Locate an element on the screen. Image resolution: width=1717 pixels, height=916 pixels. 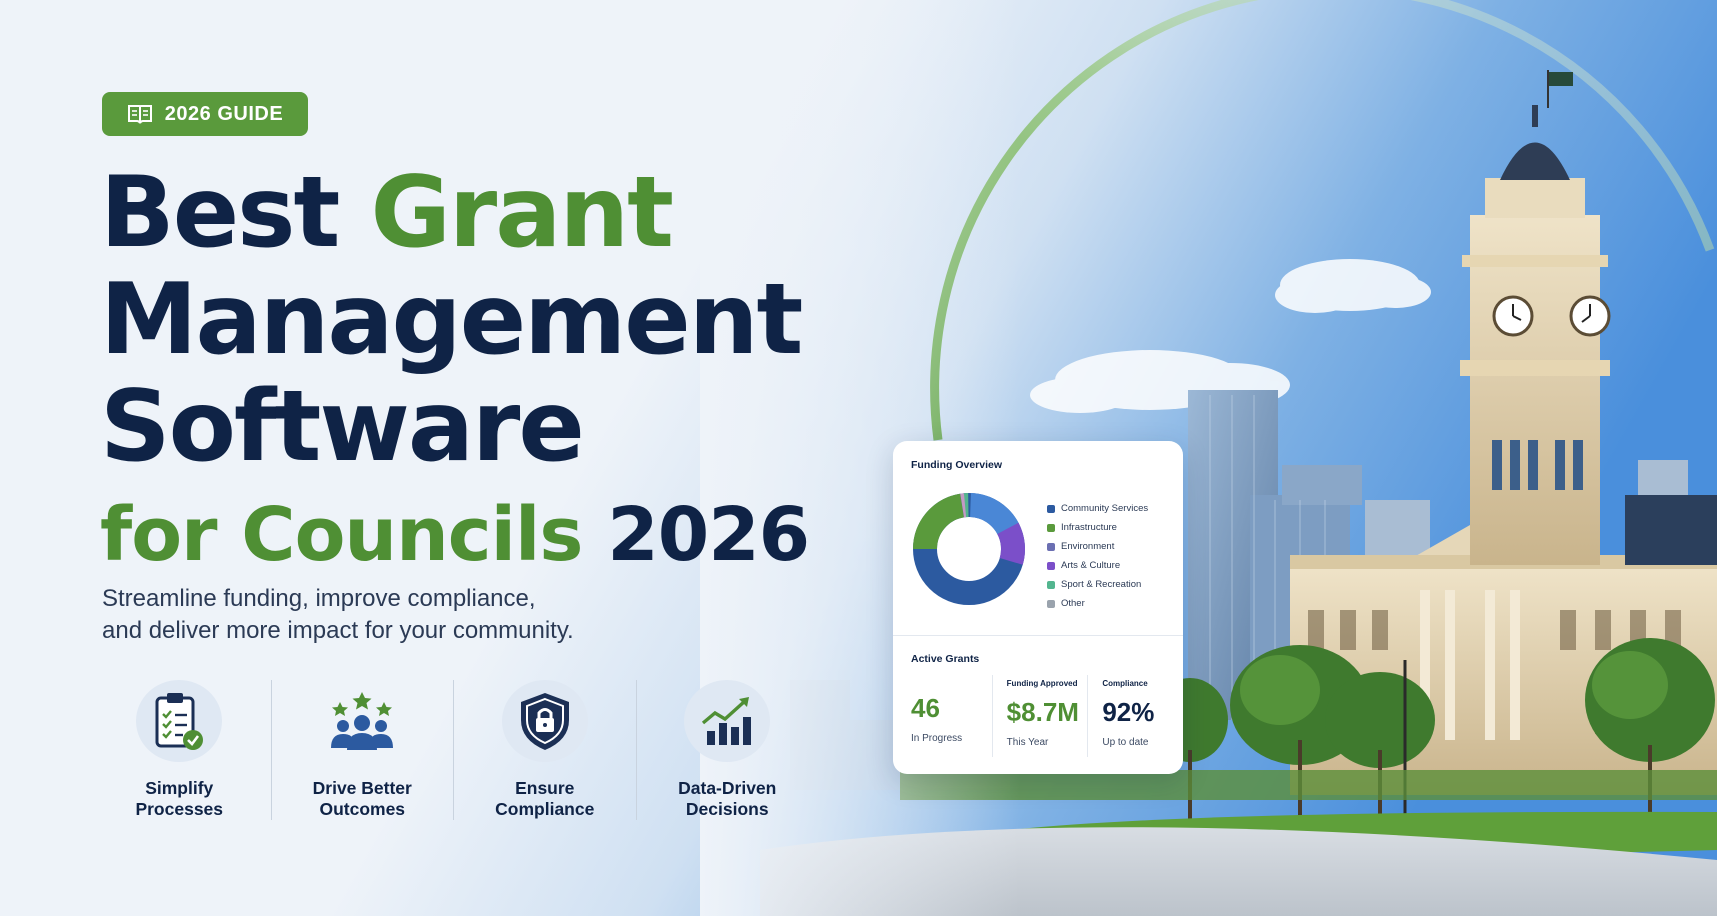
legend-item: Environment is located at coordinates (1097, 546).